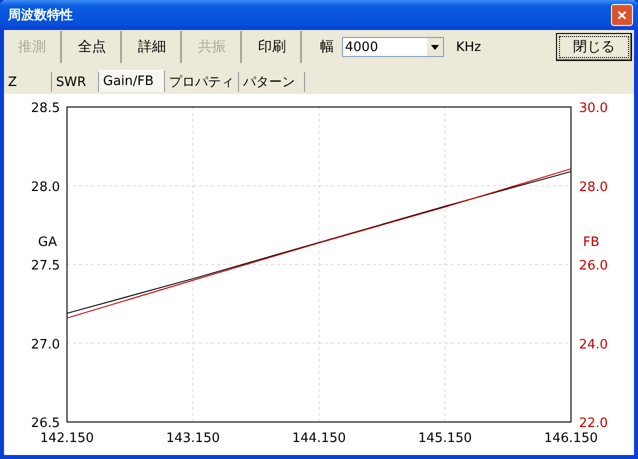 Image resolution: width=638 pixels, height=459 pixels. What do you see at coordinates (593, 108) in the screenshot?
I see `axis-tick-label: 30.0` at bounding box center [593, 108].